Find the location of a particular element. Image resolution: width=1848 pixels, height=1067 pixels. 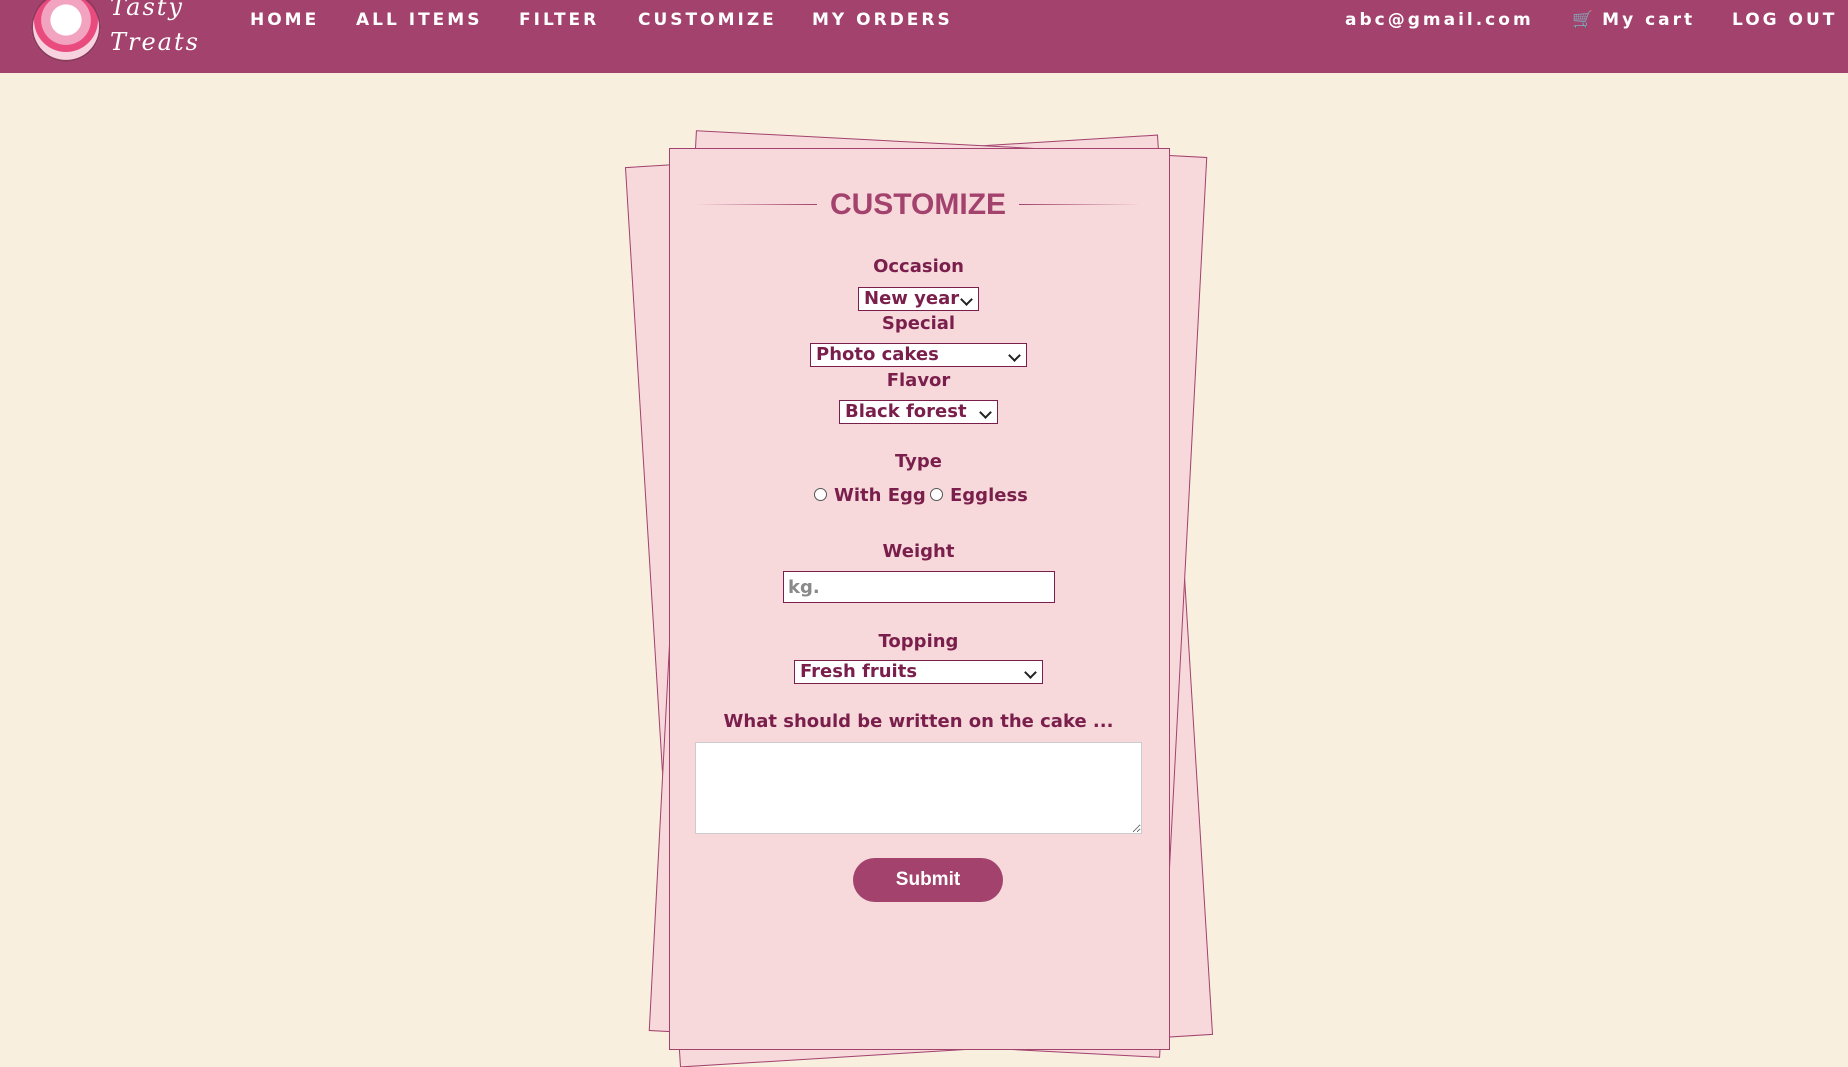

nav-filter: FILTER is located at coordinates (559, 20).